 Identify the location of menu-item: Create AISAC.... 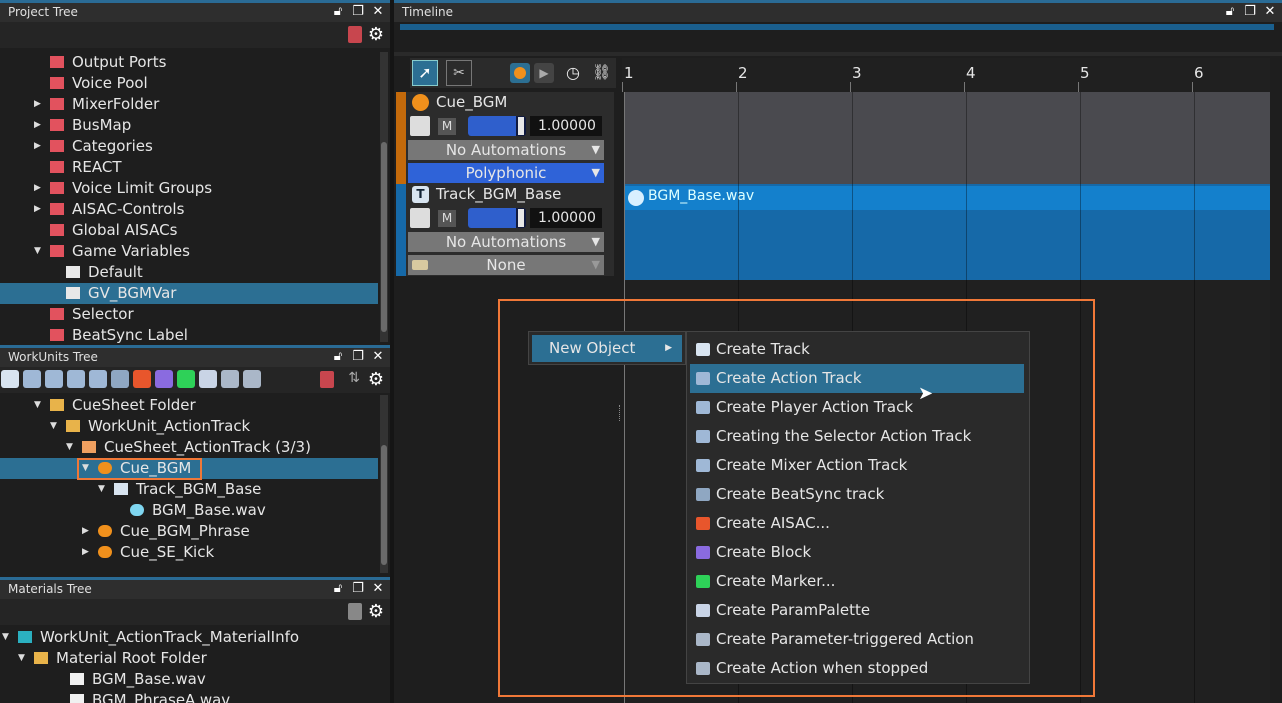
(857, 523).